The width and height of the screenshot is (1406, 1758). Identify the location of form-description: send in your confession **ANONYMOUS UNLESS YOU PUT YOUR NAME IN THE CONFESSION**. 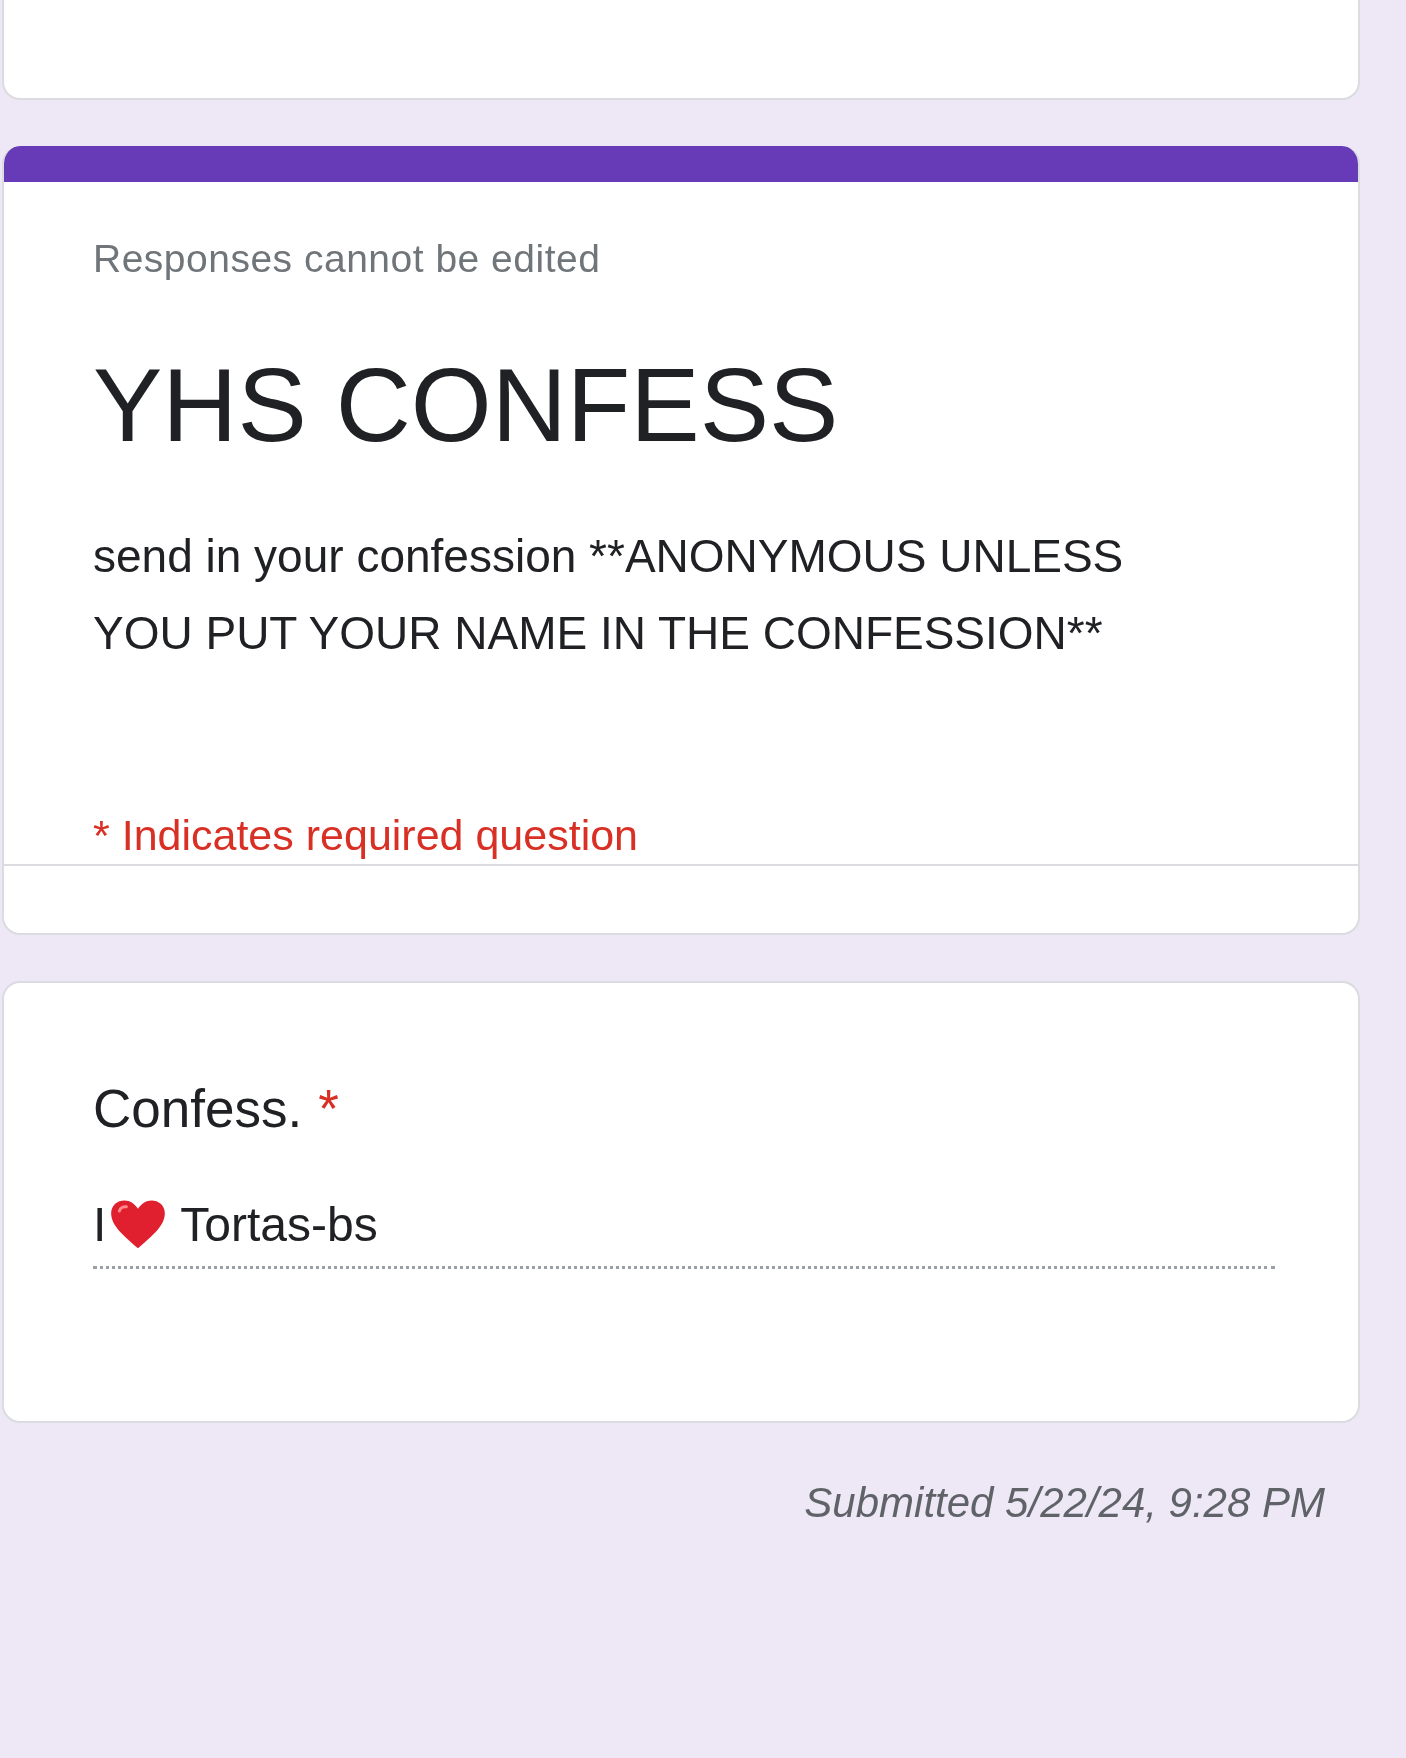
(609, 595).